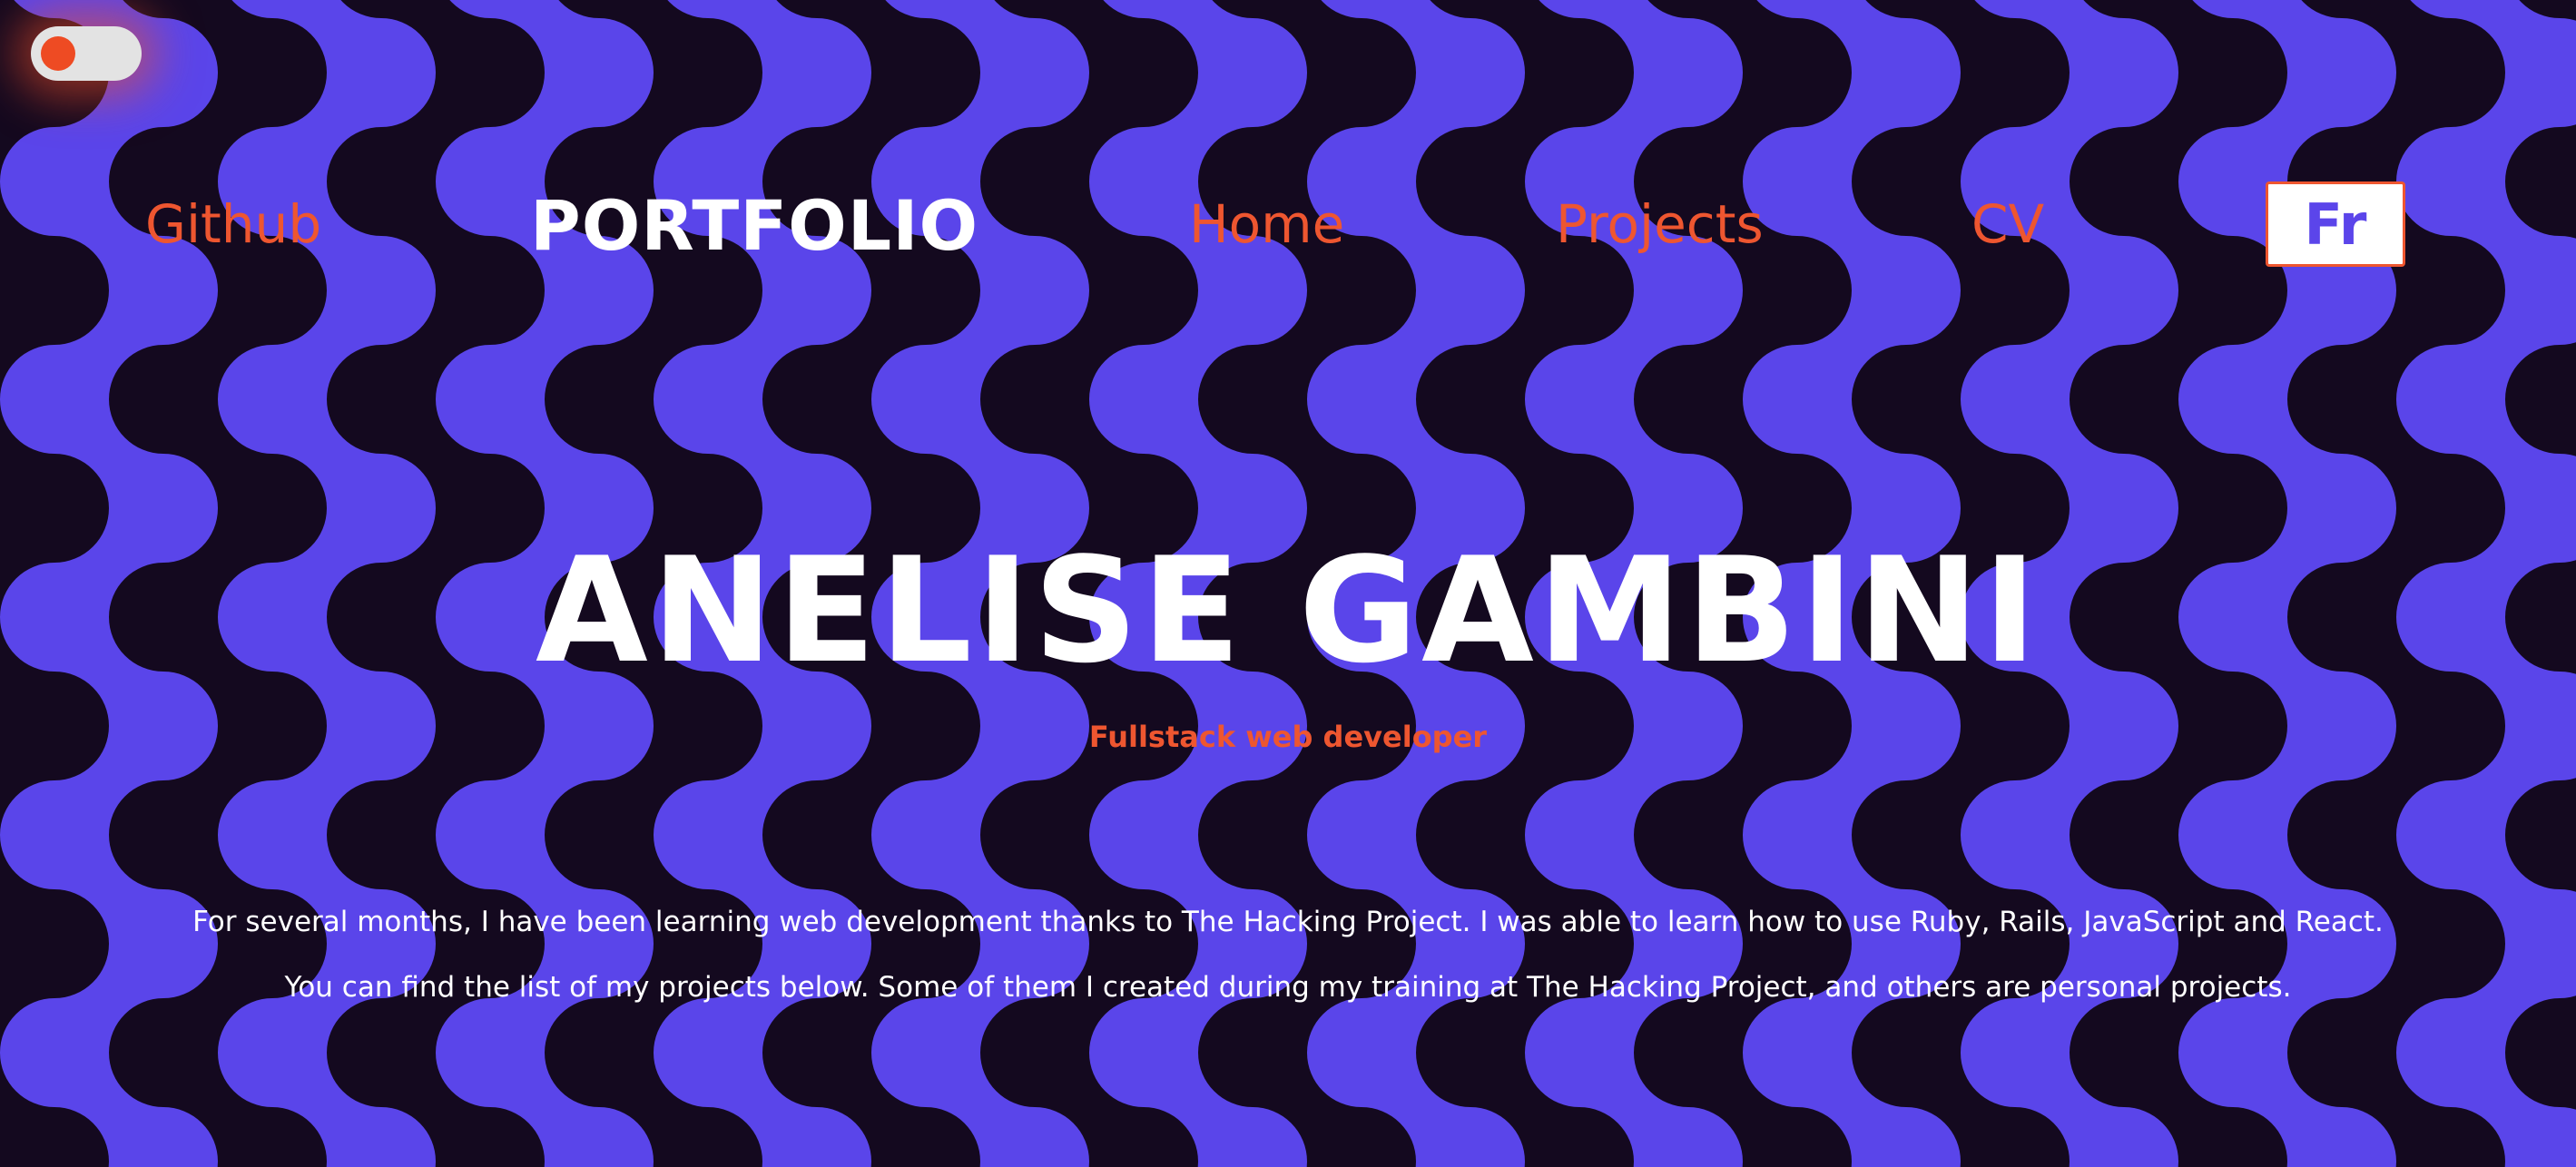 The height and width of the screenshot is (1167, 2576). I want to click on site-brand: PORTFOLIO, so click(754, 225).